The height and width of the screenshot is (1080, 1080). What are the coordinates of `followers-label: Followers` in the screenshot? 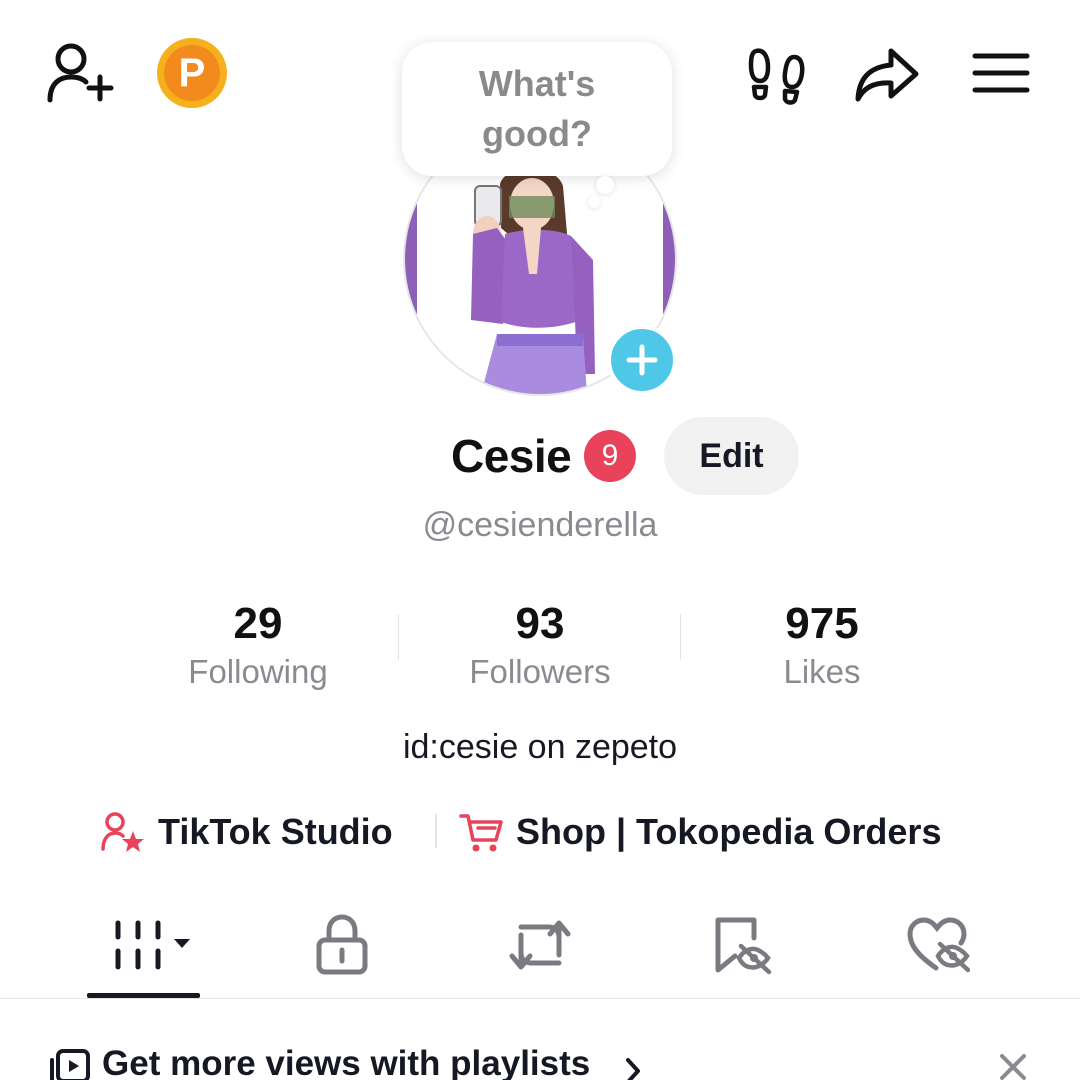 It's located at (540, 671).